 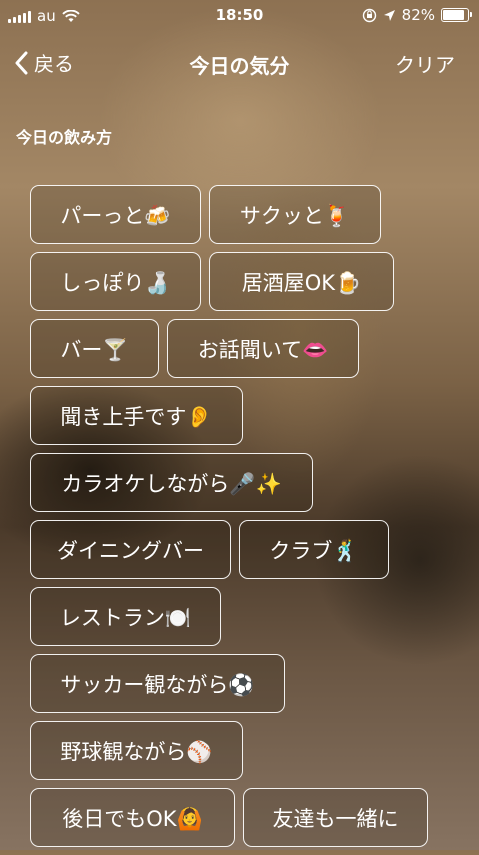 I want to click on option-chip: 後日でもOK🙆, so click(x=132, y=817).